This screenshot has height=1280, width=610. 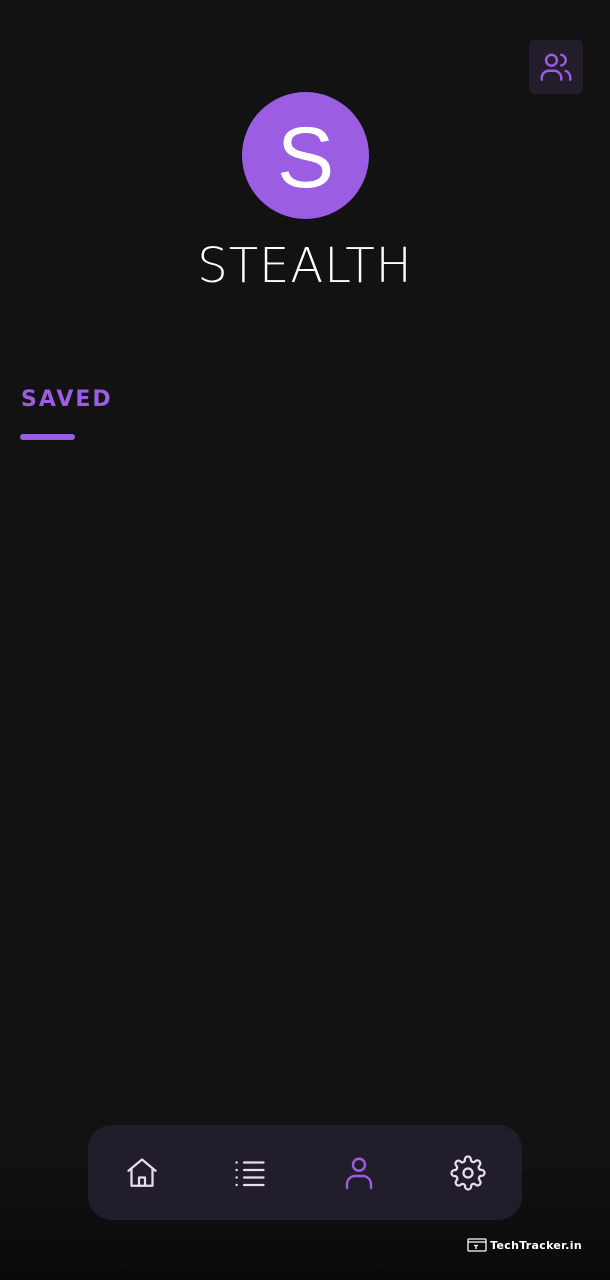 I want to click on gear-icon, so click(x=468, y=1172).